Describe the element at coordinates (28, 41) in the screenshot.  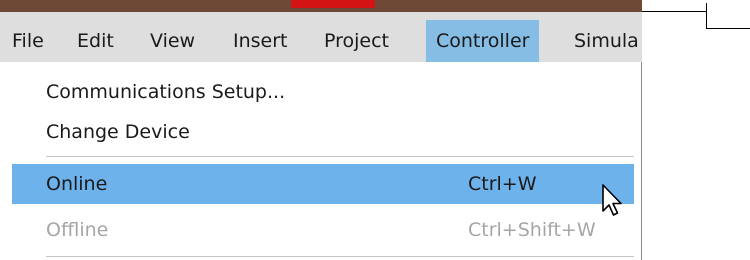
I see `menu-file: File` at that location.